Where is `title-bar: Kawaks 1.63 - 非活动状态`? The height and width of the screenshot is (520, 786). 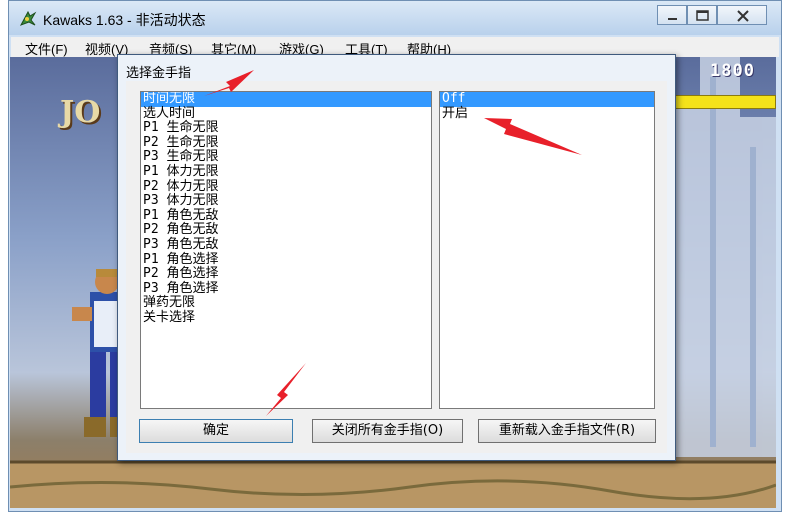
title-bar: Kawaks 1.63 - 非活动状态 is located at coordinates (395, 18).